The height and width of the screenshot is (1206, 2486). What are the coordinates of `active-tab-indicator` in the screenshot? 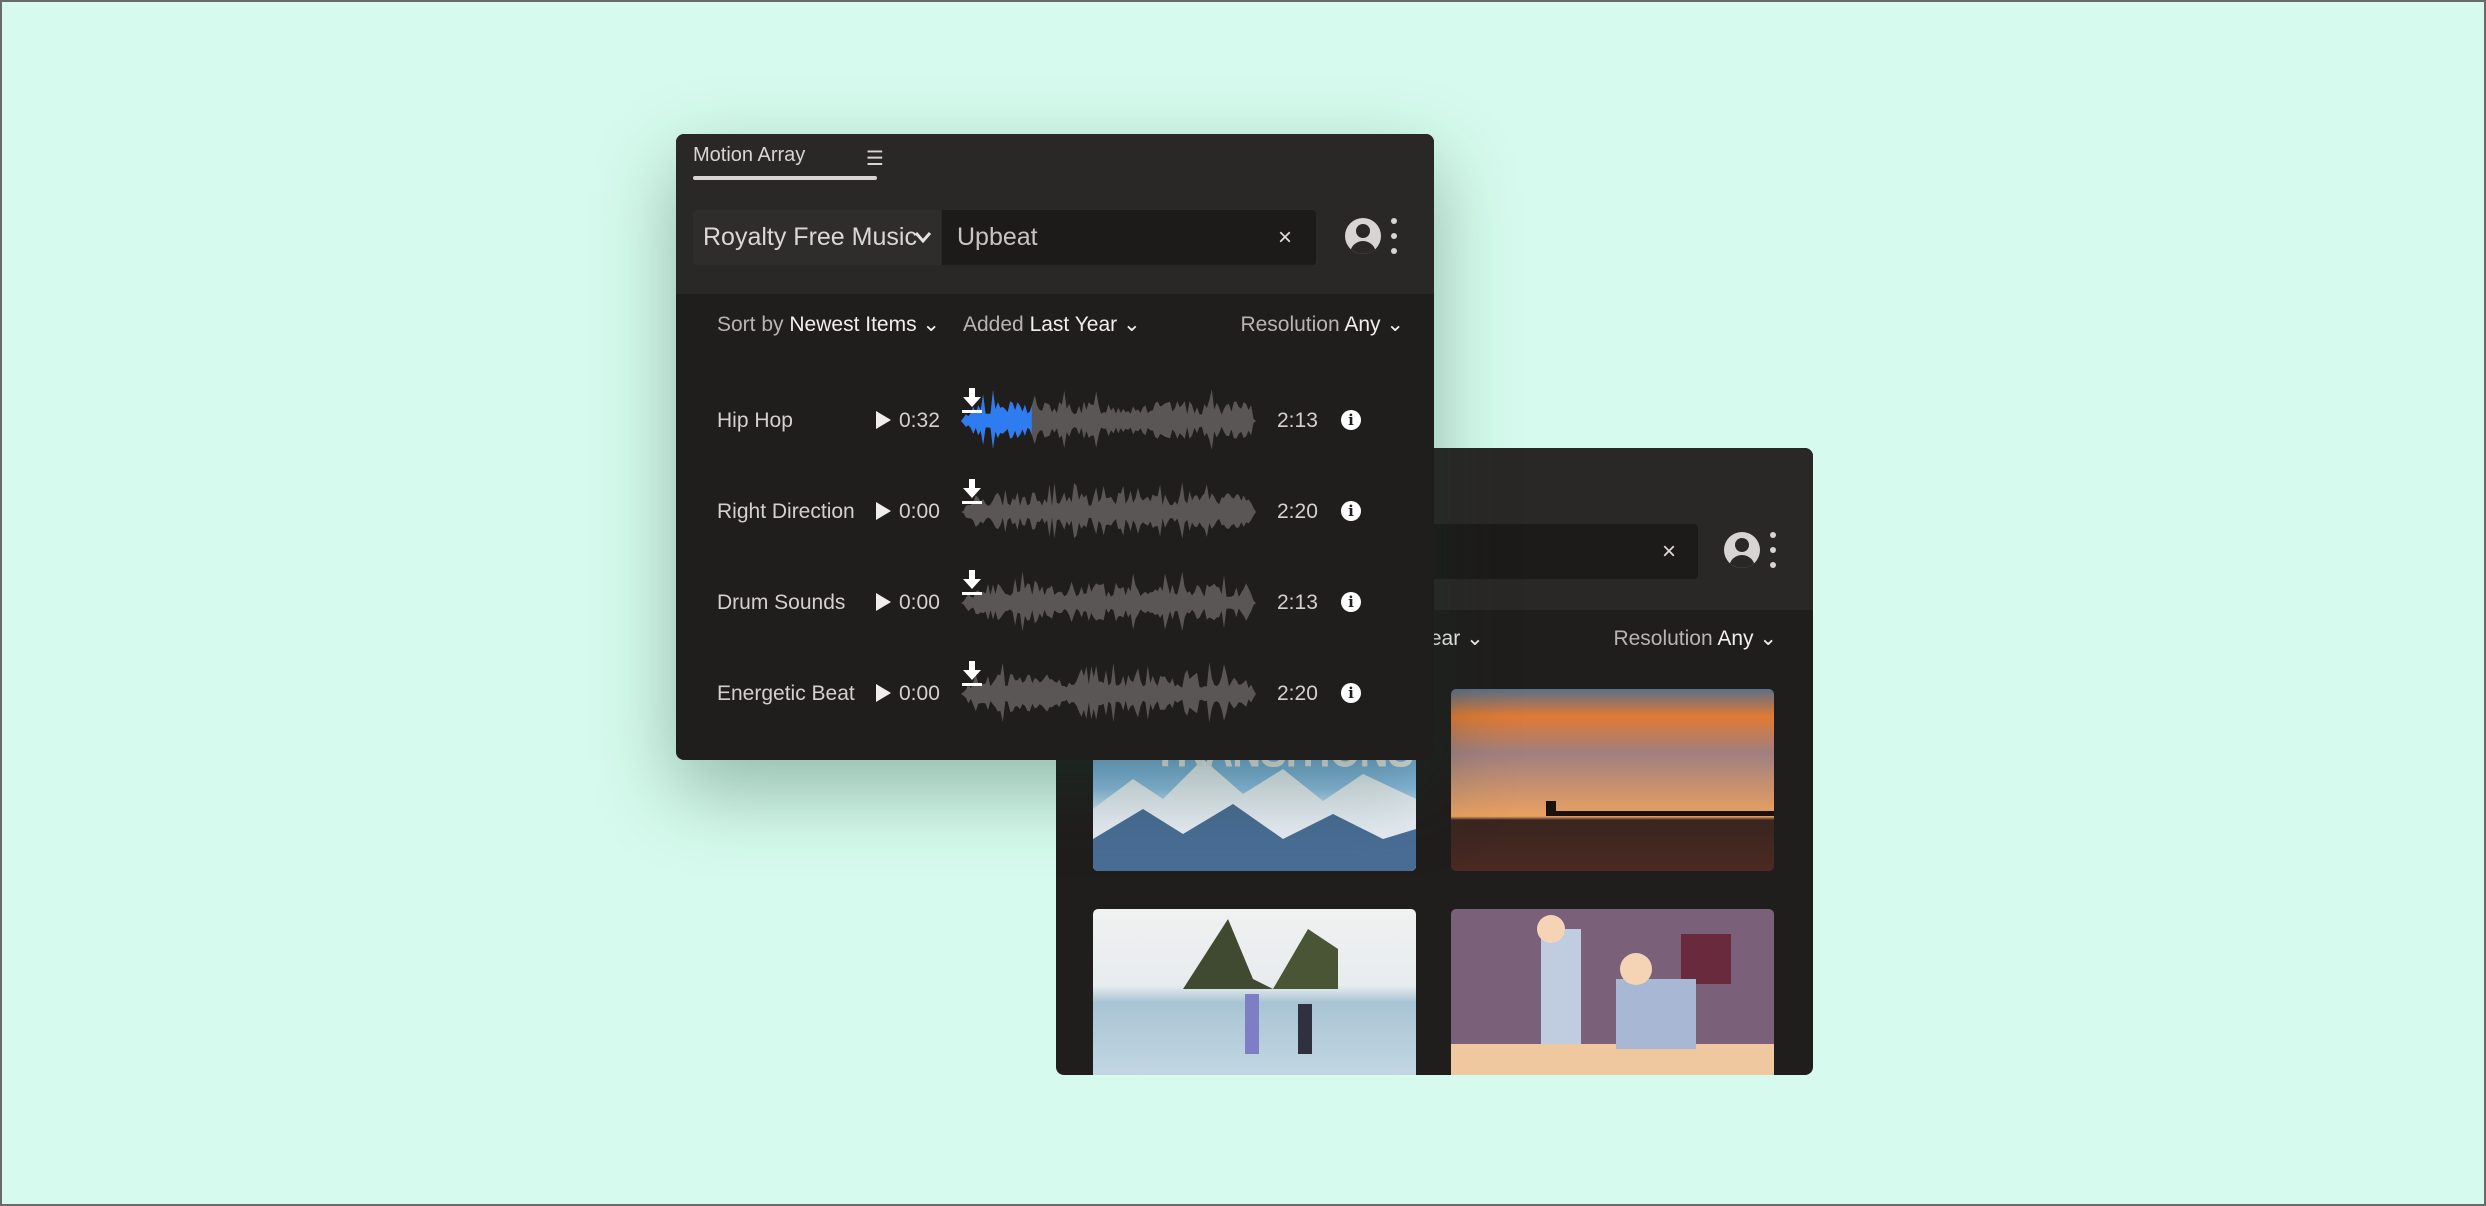 It's located at (785, 178).